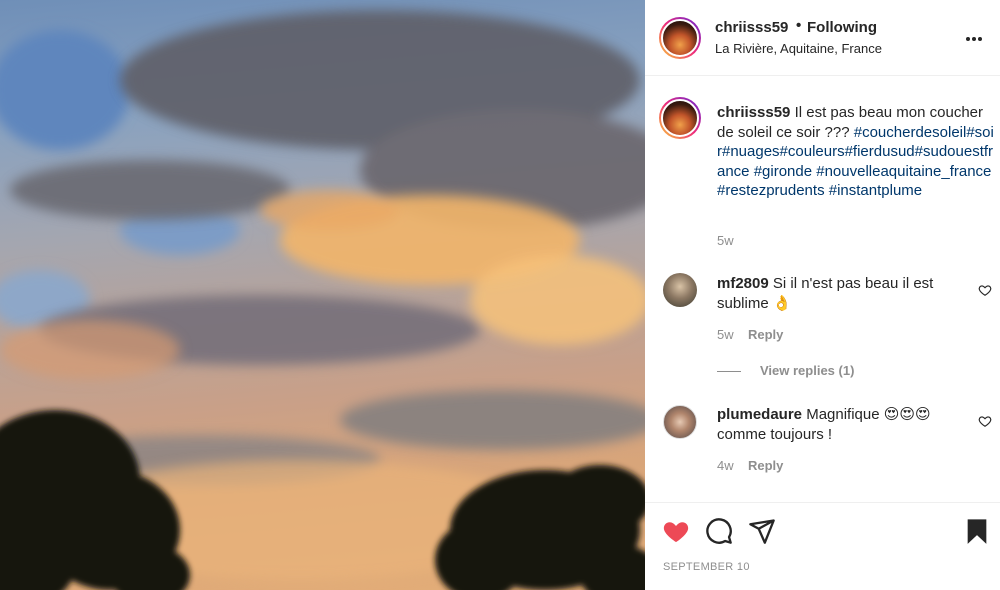 The image size is (1000, 590). What do you see at coordinates (807, 370) in the screenshot?
I see `view-replies-button: View replies (1)` at bounding box center [807, 370].